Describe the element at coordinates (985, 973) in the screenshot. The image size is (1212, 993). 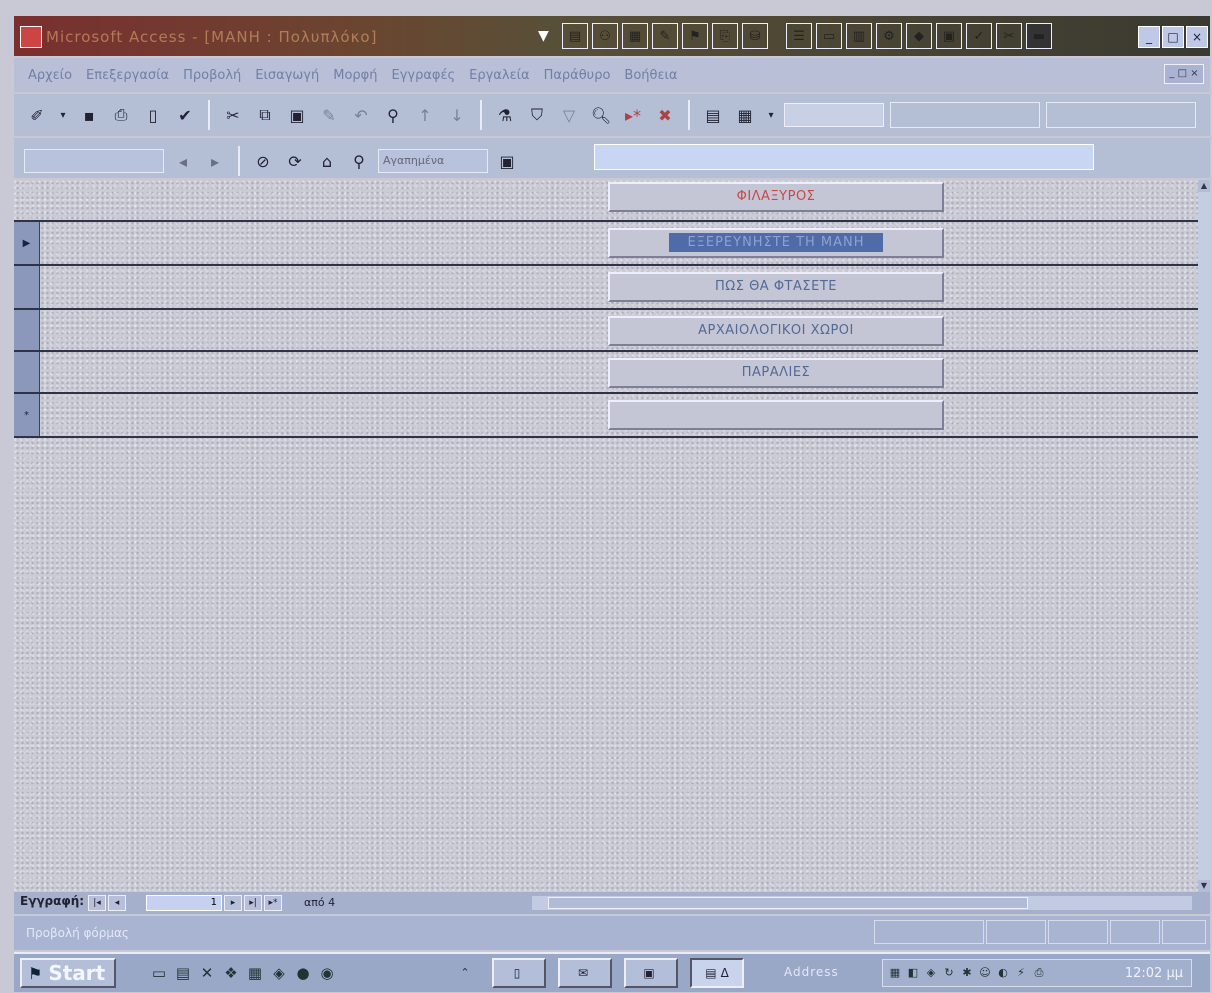
I see `messenger-icon: ☺` at that location.